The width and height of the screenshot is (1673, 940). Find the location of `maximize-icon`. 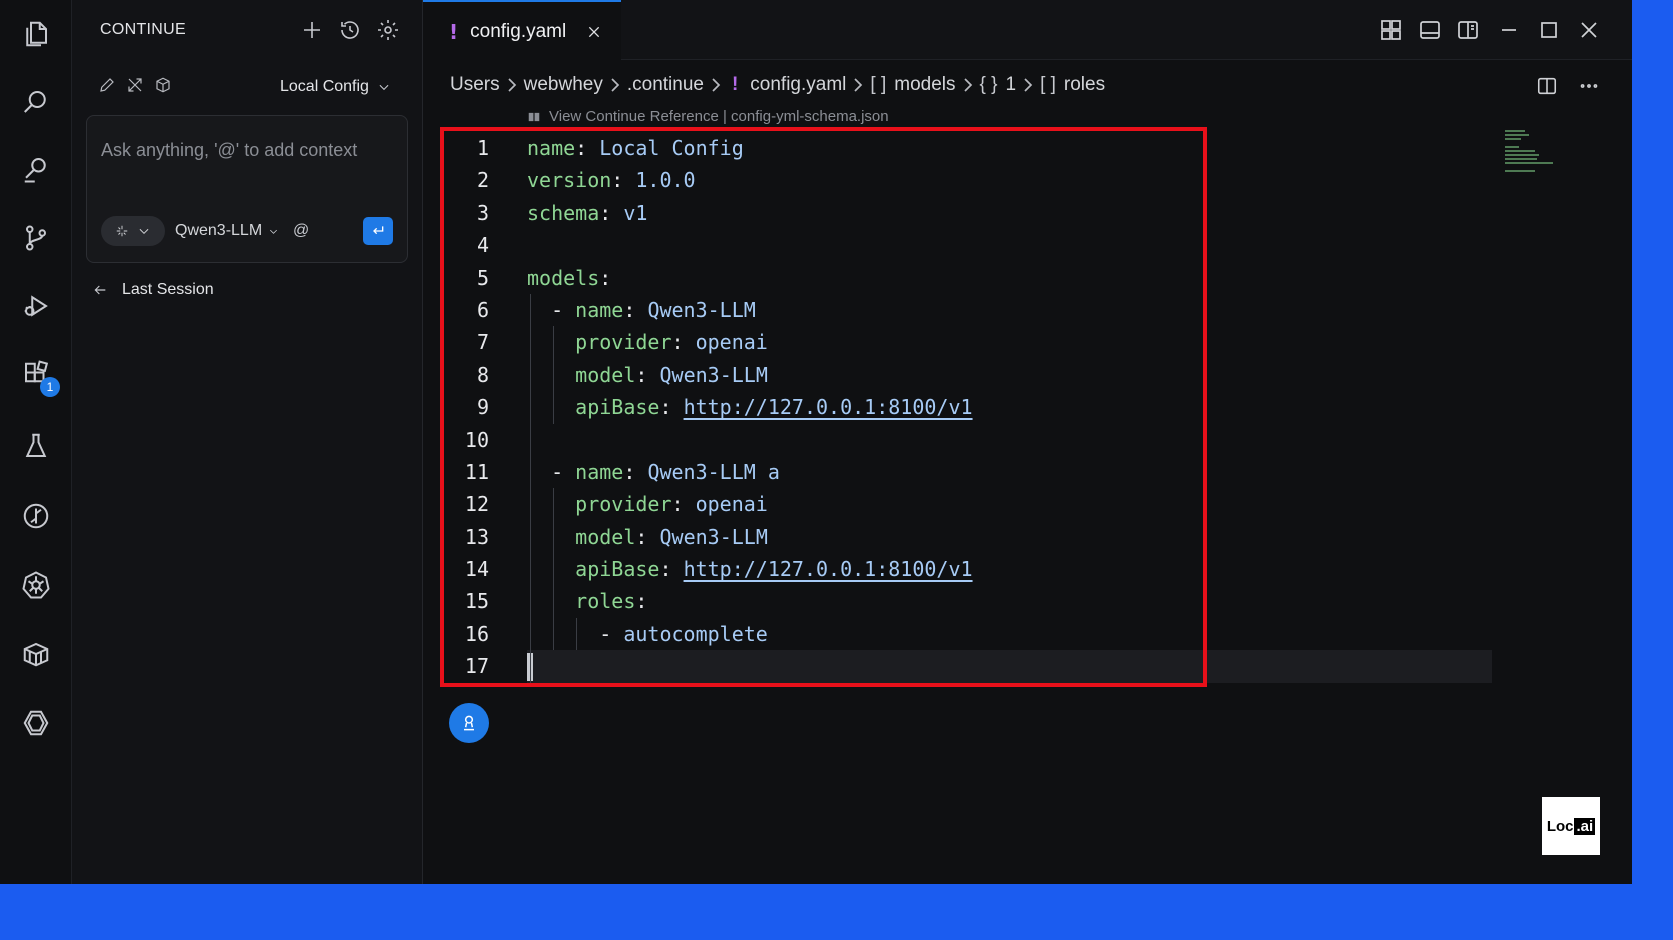

maximize-icon is located at coordinates (1549, 30).